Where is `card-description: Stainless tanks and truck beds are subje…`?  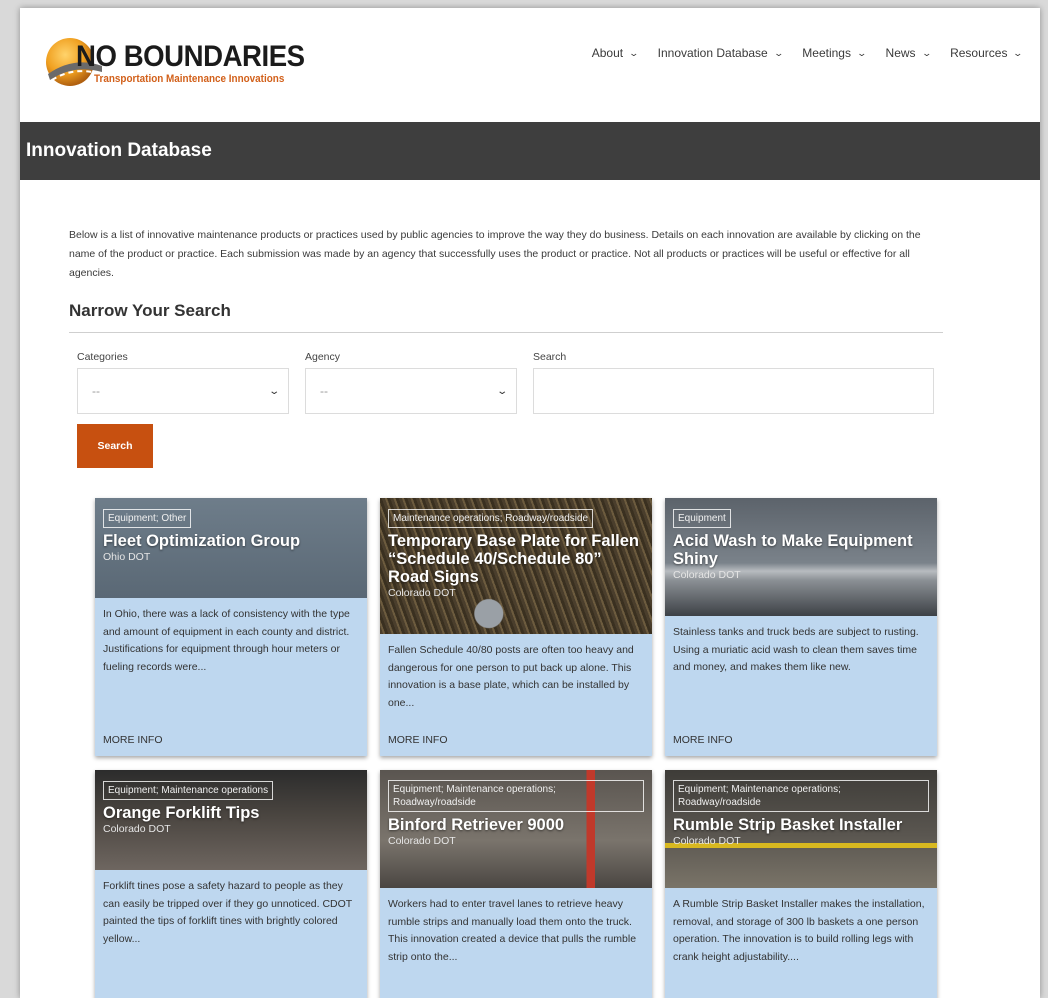
card-description: Stainless tanks and truck beds are subje… is located at coordinates (796, 649).